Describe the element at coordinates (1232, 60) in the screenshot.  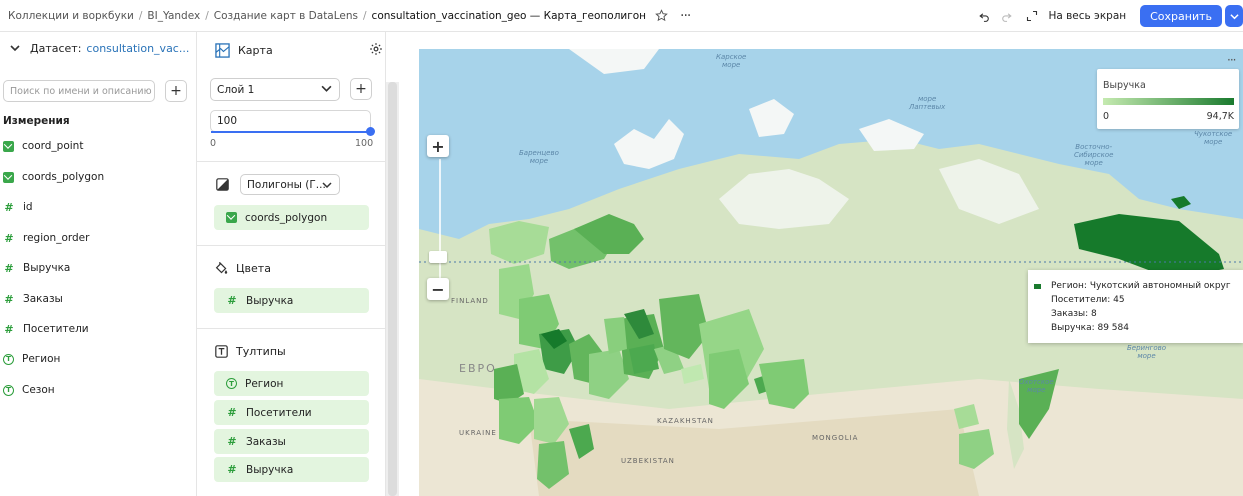
I see `map-more-icon: ···` at that location.